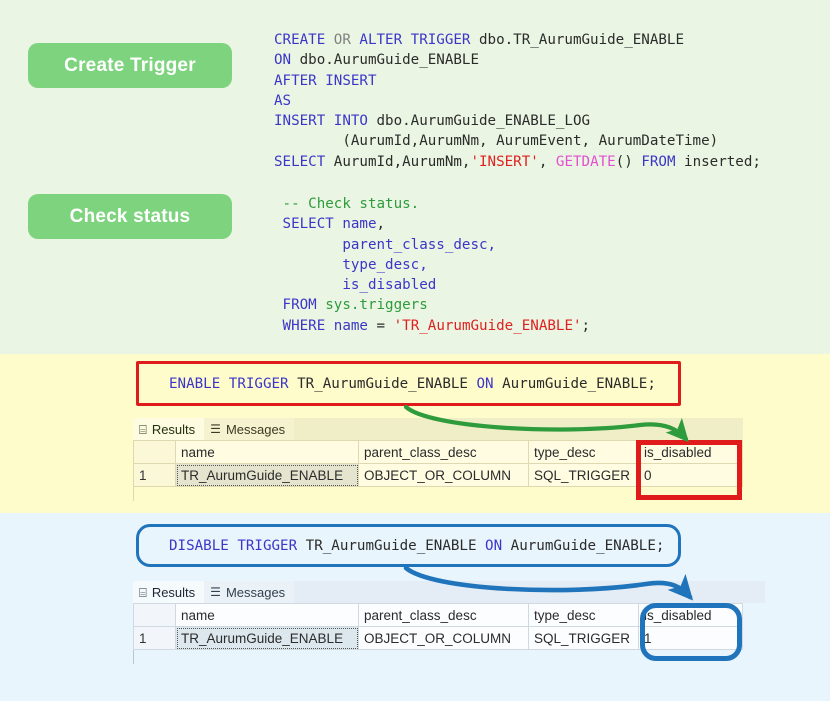 The height and width of the screenshot is (701, 830). What do you see at coordinates (722, 161) in the screenshot?
I see `code-token: inserted;` at bounding box center [722, 161].